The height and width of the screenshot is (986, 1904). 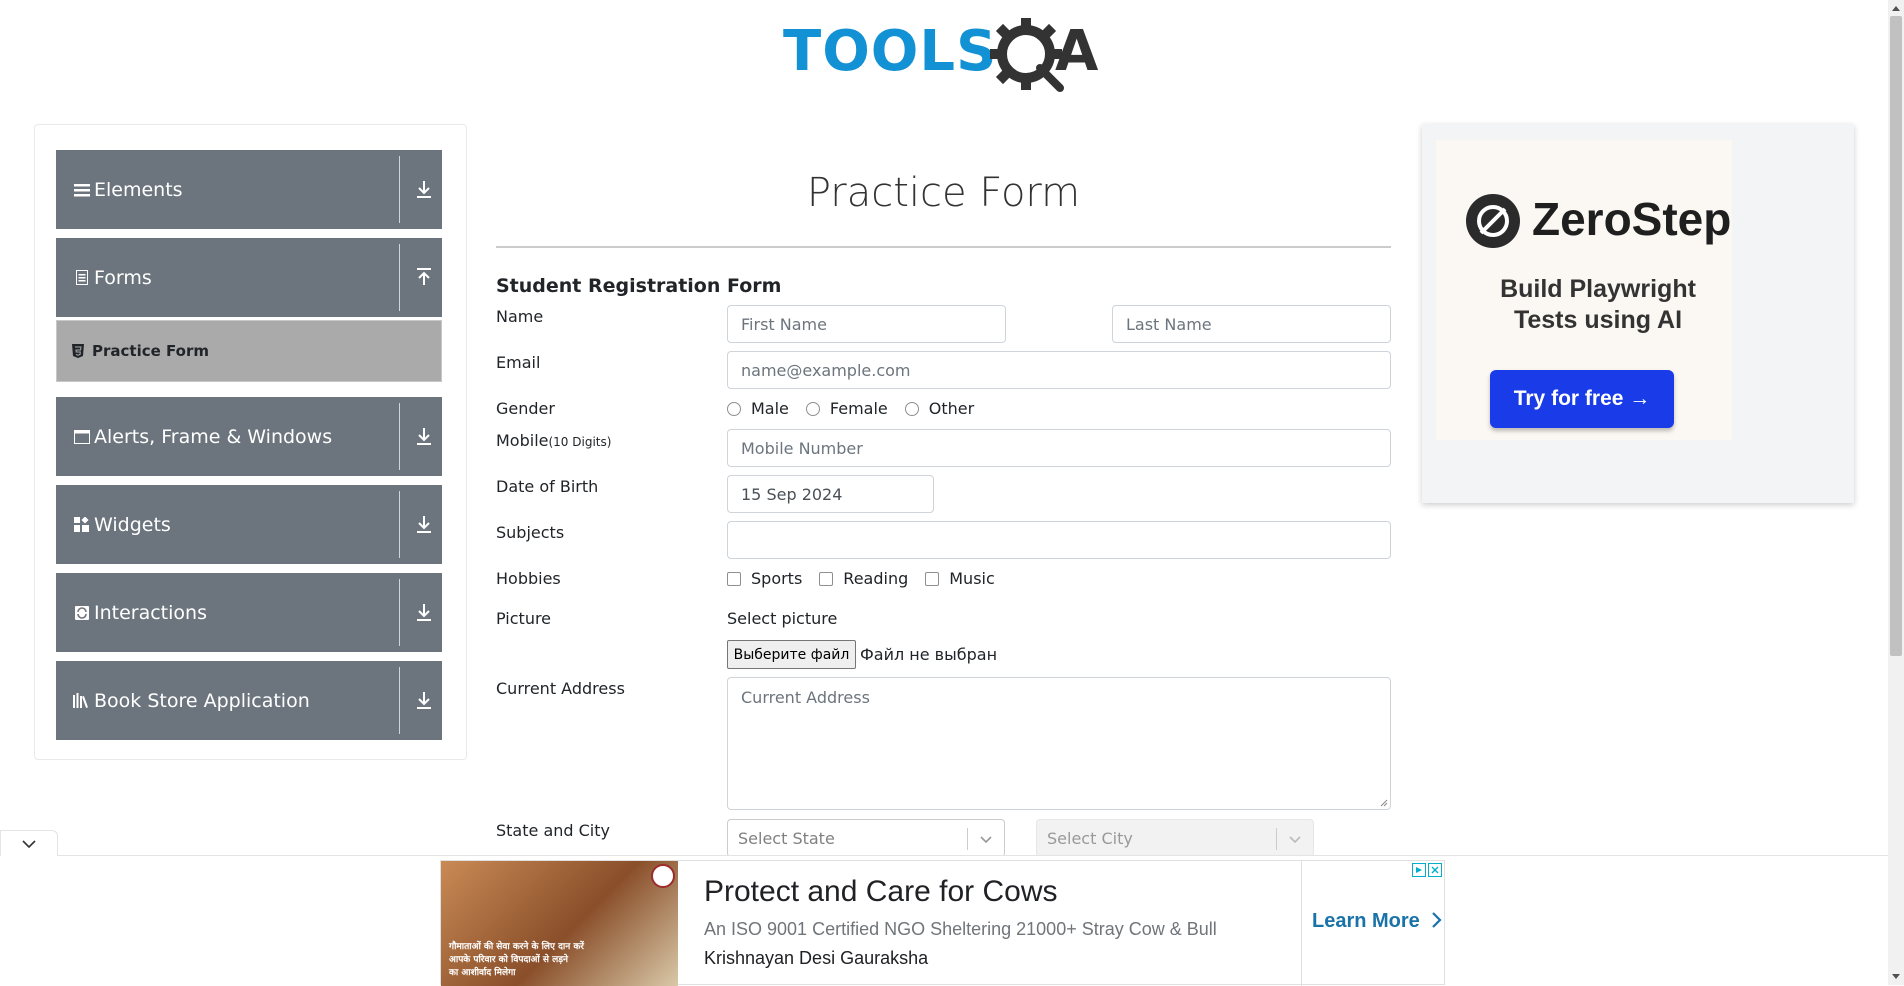 What do you see at coordinates (528, 578) in the screenshot?
I see `hobbies-label: Hobbies` at bounding box center [528, 578].